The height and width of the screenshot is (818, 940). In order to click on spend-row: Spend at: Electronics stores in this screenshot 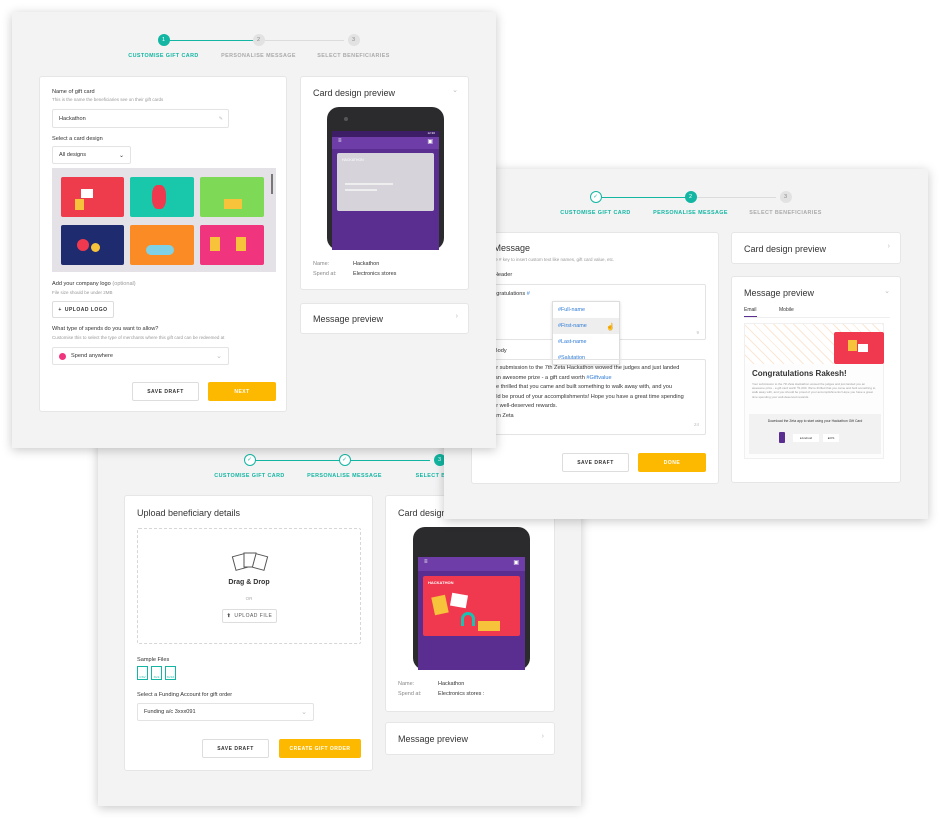, I will do `click(354, 274)`.